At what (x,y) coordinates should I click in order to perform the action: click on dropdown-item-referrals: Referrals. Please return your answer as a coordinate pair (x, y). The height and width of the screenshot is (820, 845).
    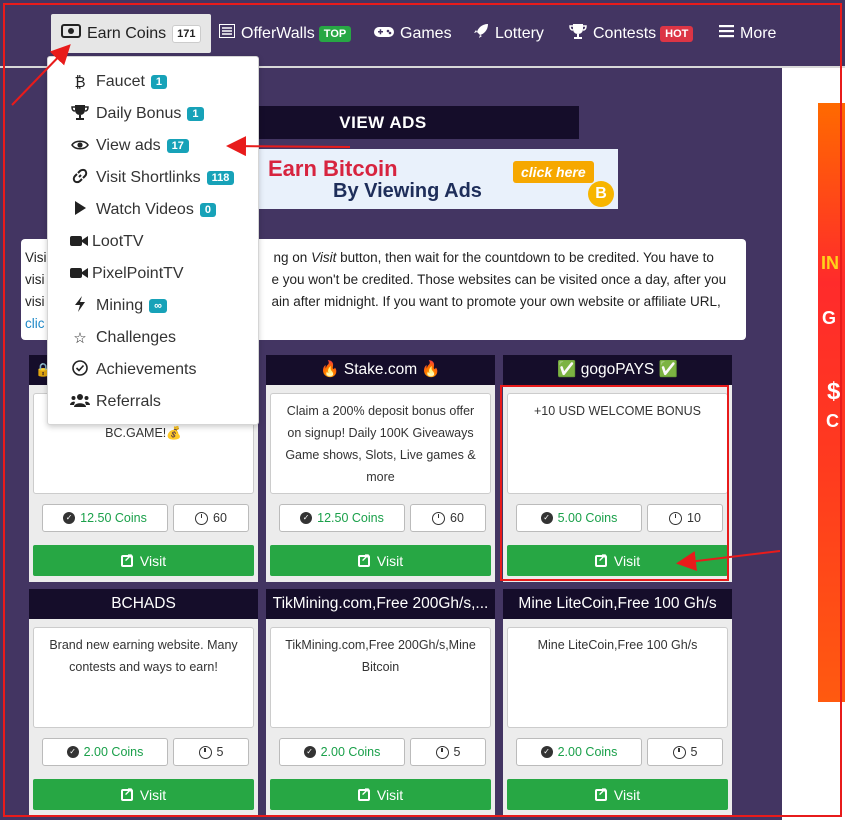
    Looking at the image, I should click on (115, 402).